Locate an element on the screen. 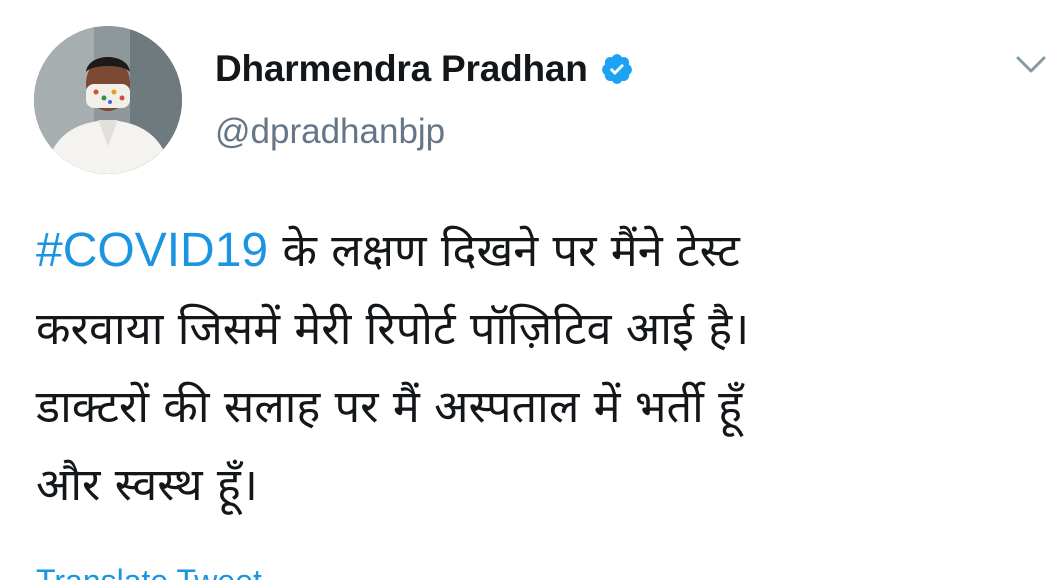  avatar-image is located at coordinates (108, 100).